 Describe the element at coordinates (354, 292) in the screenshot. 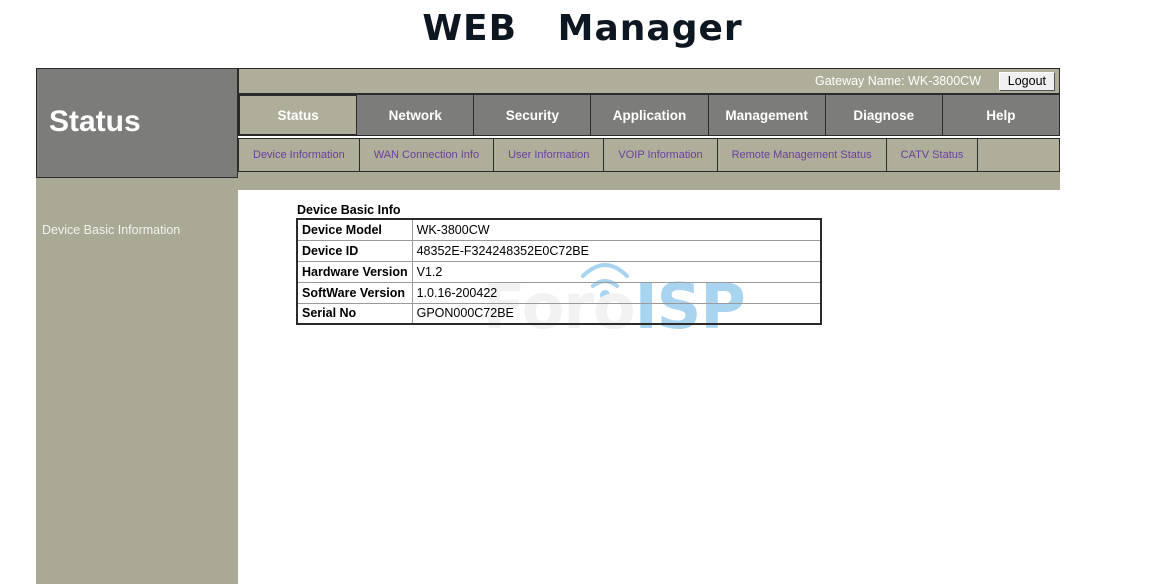

I see `row-label-software-version: SoftWare Version` at that location.